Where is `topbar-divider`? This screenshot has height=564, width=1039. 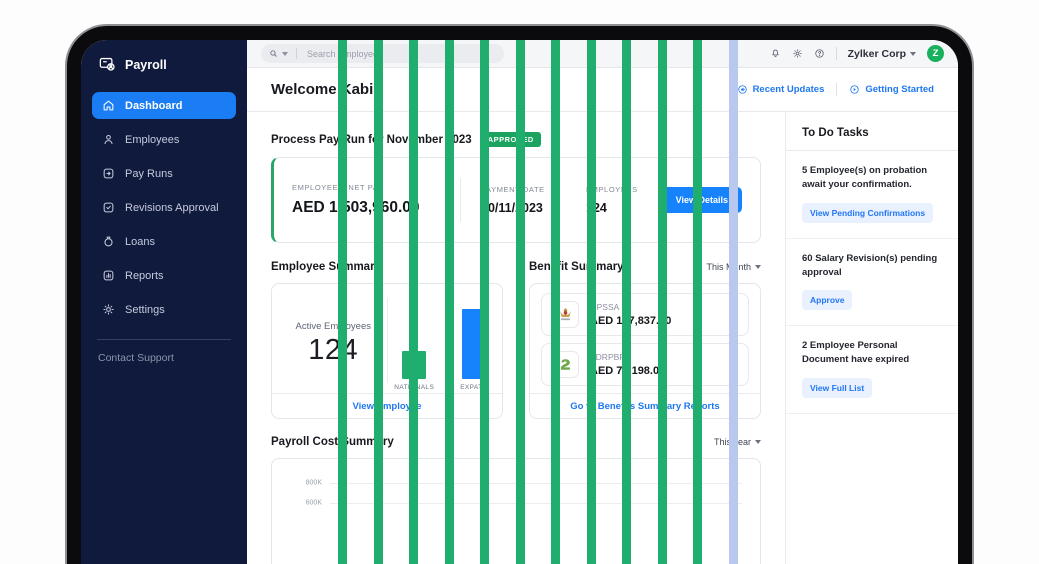 topbar-divider is located at coordinates (836, 53).